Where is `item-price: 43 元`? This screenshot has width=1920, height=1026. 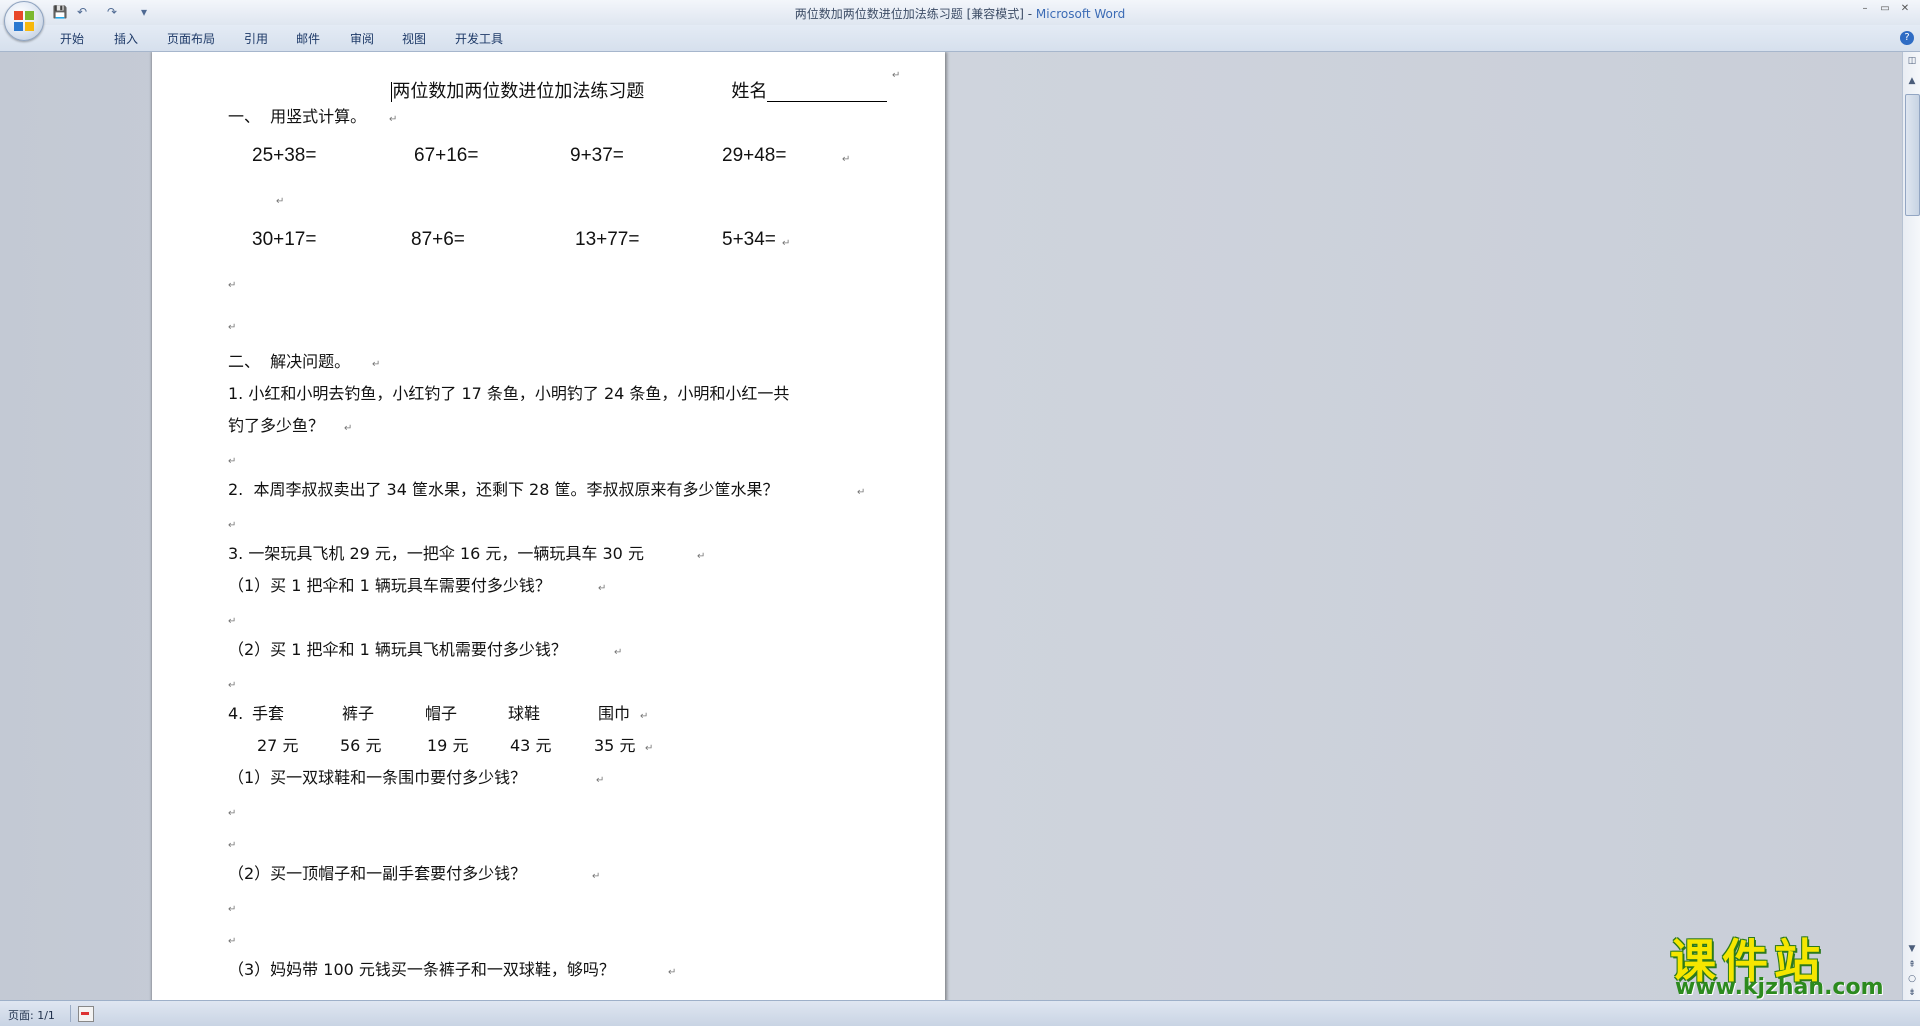
item-price: 43 元 is located at coordinates (531, 745).